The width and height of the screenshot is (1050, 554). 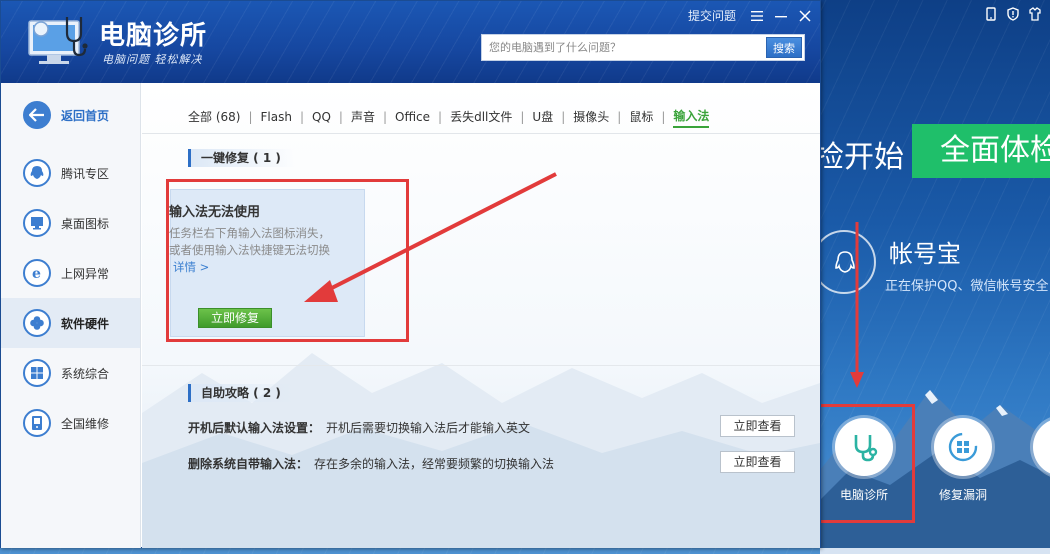 I want to click on guide-title: 开机后默认输入法设置：, so click(x=254, y=428).